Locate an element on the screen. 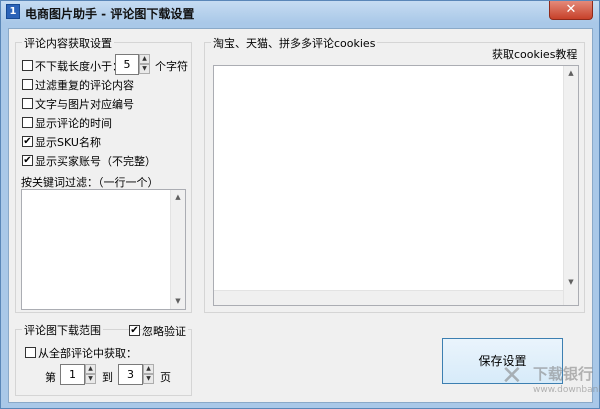  content-settings-title: 评论内容获取设置 is located at coordinates (68, 43).